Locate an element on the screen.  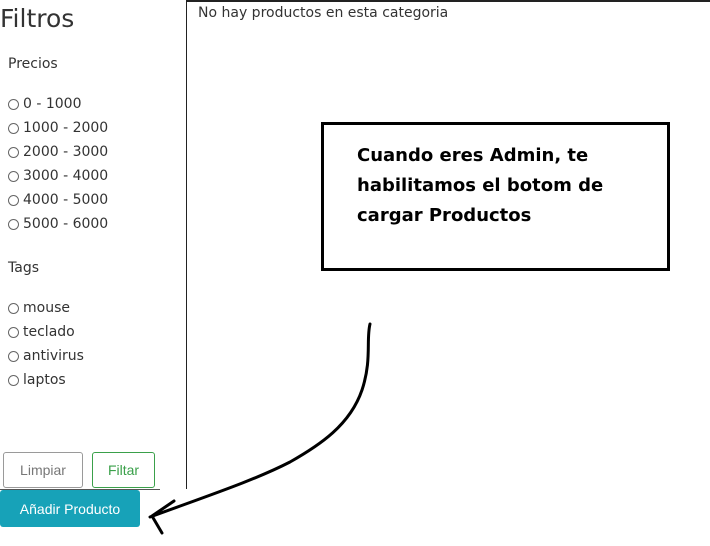
annotation-line: Cuando eres Admin, te is located at coordinates (473, 155).